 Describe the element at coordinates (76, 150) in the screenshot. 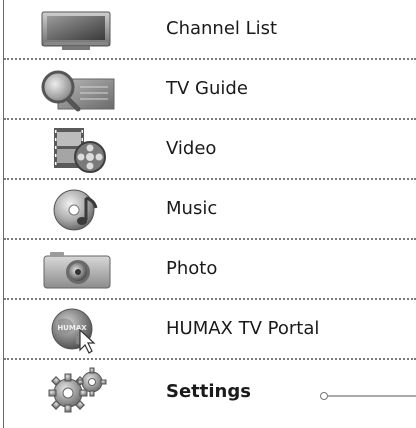

I see `film-reel-icon` at that location.